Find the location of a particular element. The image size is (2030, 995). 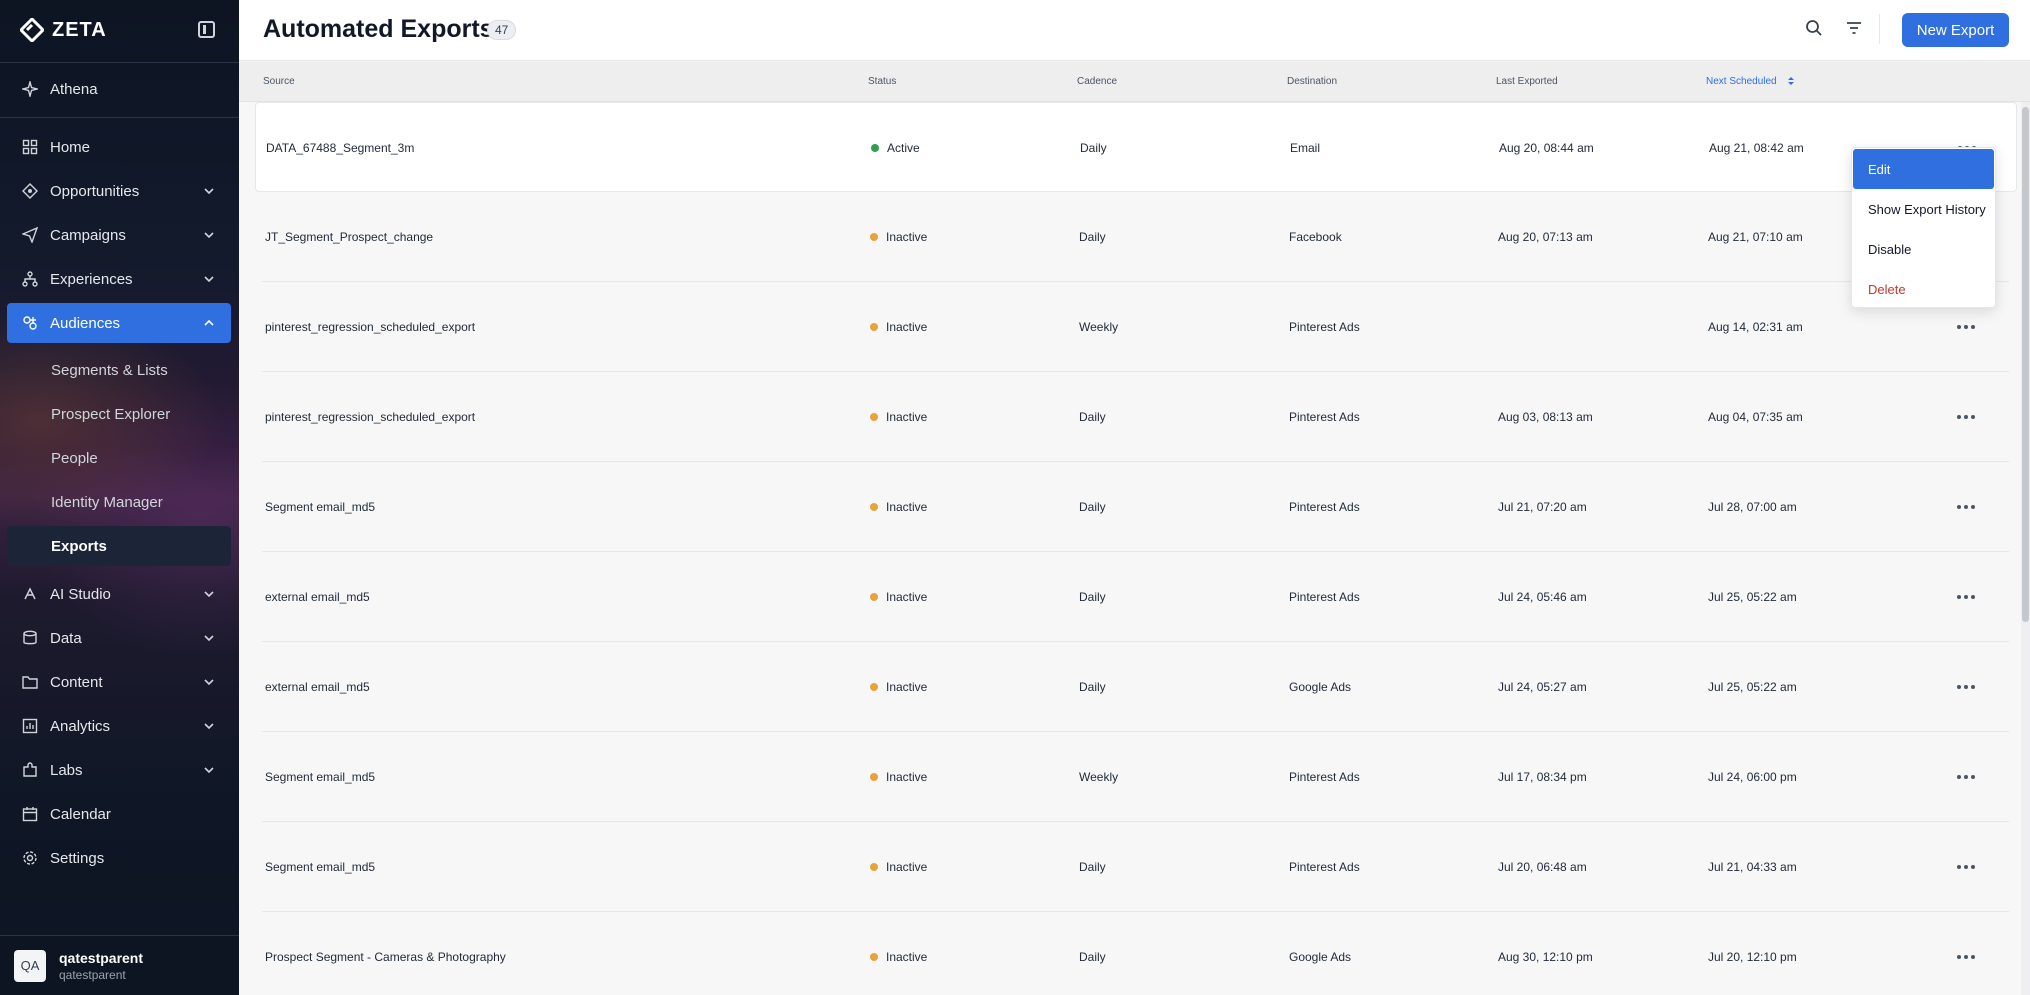

column-header-destination: Destination is located at coordinates (1312, 81).